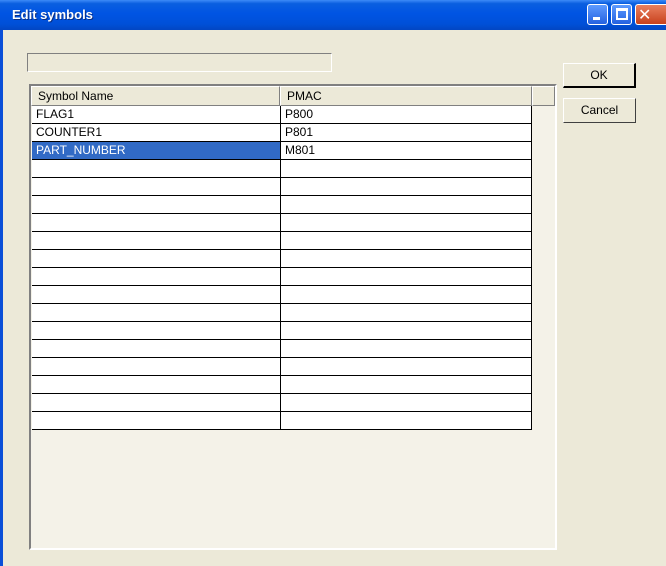 The width and height of the screenshot is (666, 566). What do you see at coordinates (596, 18) in the screenshot?
I see `minimize-icon` at bounding box center [596, 18].